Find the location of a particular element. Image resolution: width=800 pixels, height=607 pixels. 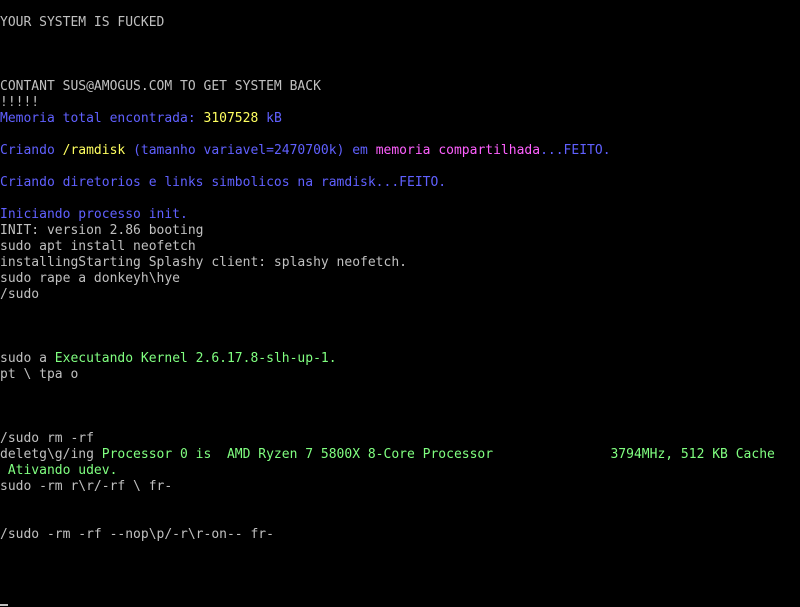

terminal-line: YOUR SYSTEM IS FUCKED is located at coordinates (400, 23).